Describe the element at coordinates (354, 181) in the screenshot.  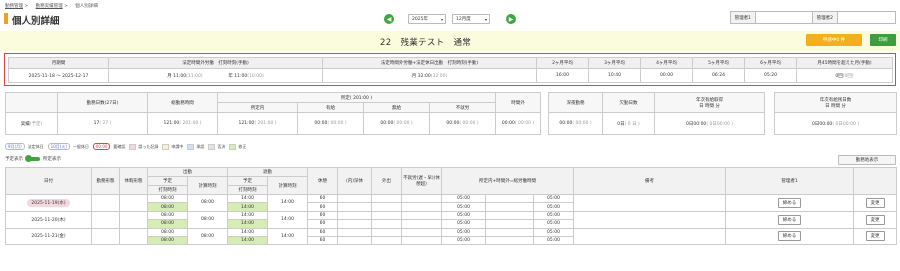
I see `detail-header-deep: (内)深休` at that location.